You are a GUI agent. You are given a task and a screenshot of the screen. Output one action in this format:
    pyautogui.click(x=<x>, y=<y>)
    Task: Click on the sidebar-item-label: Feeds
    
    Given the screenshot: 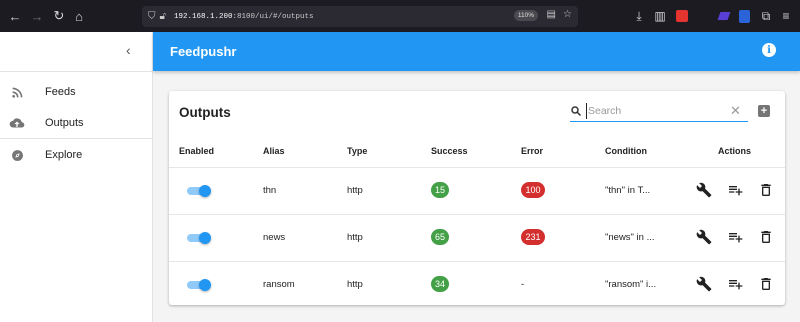 What is the action you would take?
    pyautogui.click(x=60, y=92)
    